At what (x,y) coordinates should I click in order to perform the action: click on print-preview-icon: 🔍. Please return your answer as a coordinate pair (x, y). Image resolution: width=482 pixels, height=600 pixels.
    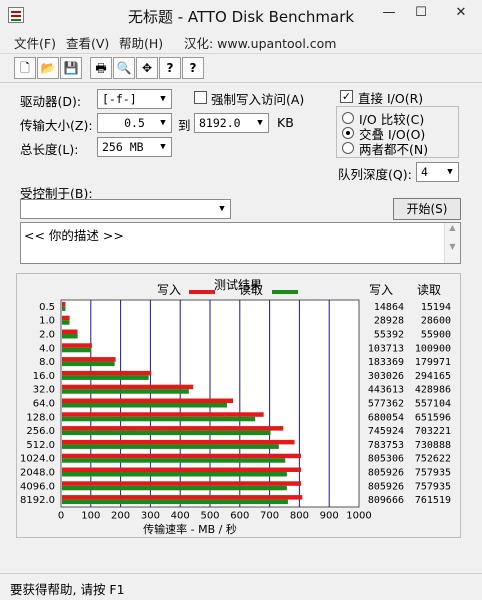
    Looking at the image, I should click on (124, 68).